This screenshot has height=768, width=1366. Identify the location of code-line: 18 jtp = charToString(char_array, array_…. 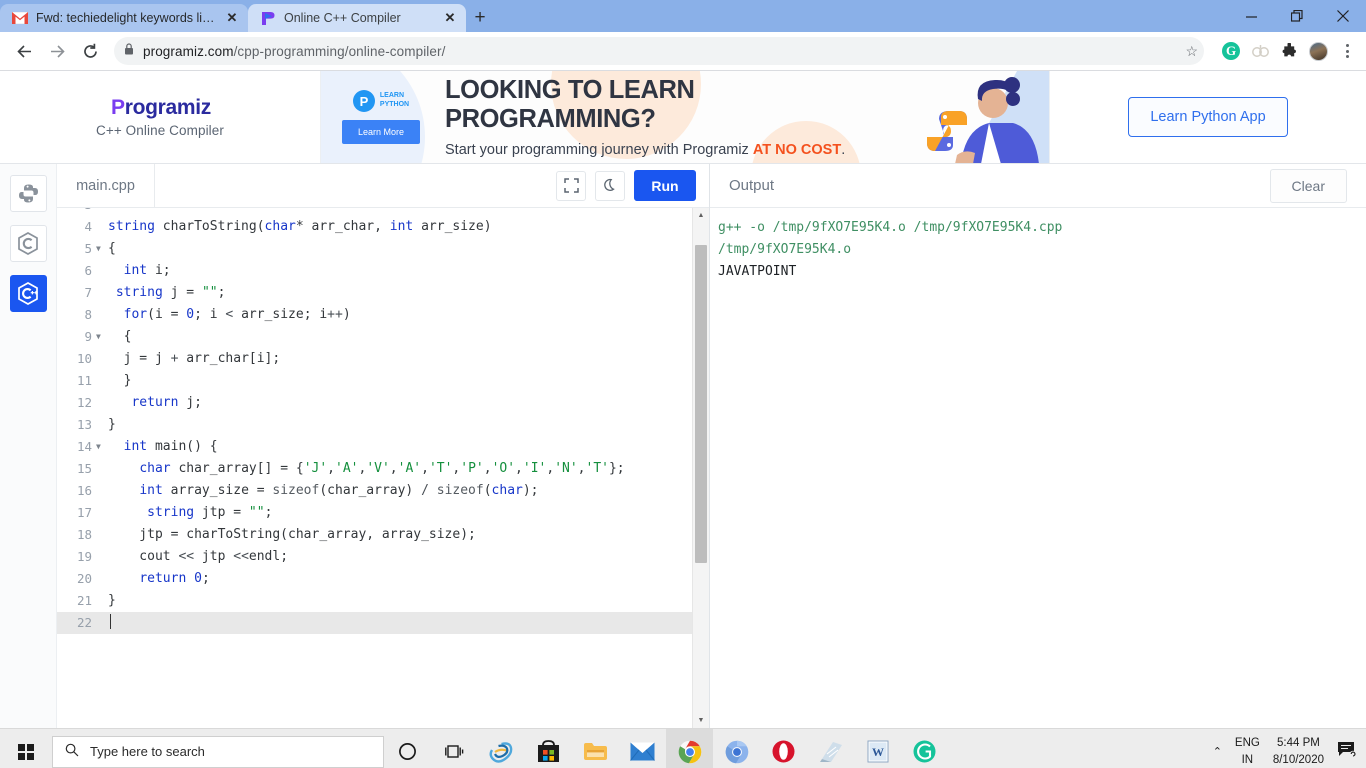
(374, 535).